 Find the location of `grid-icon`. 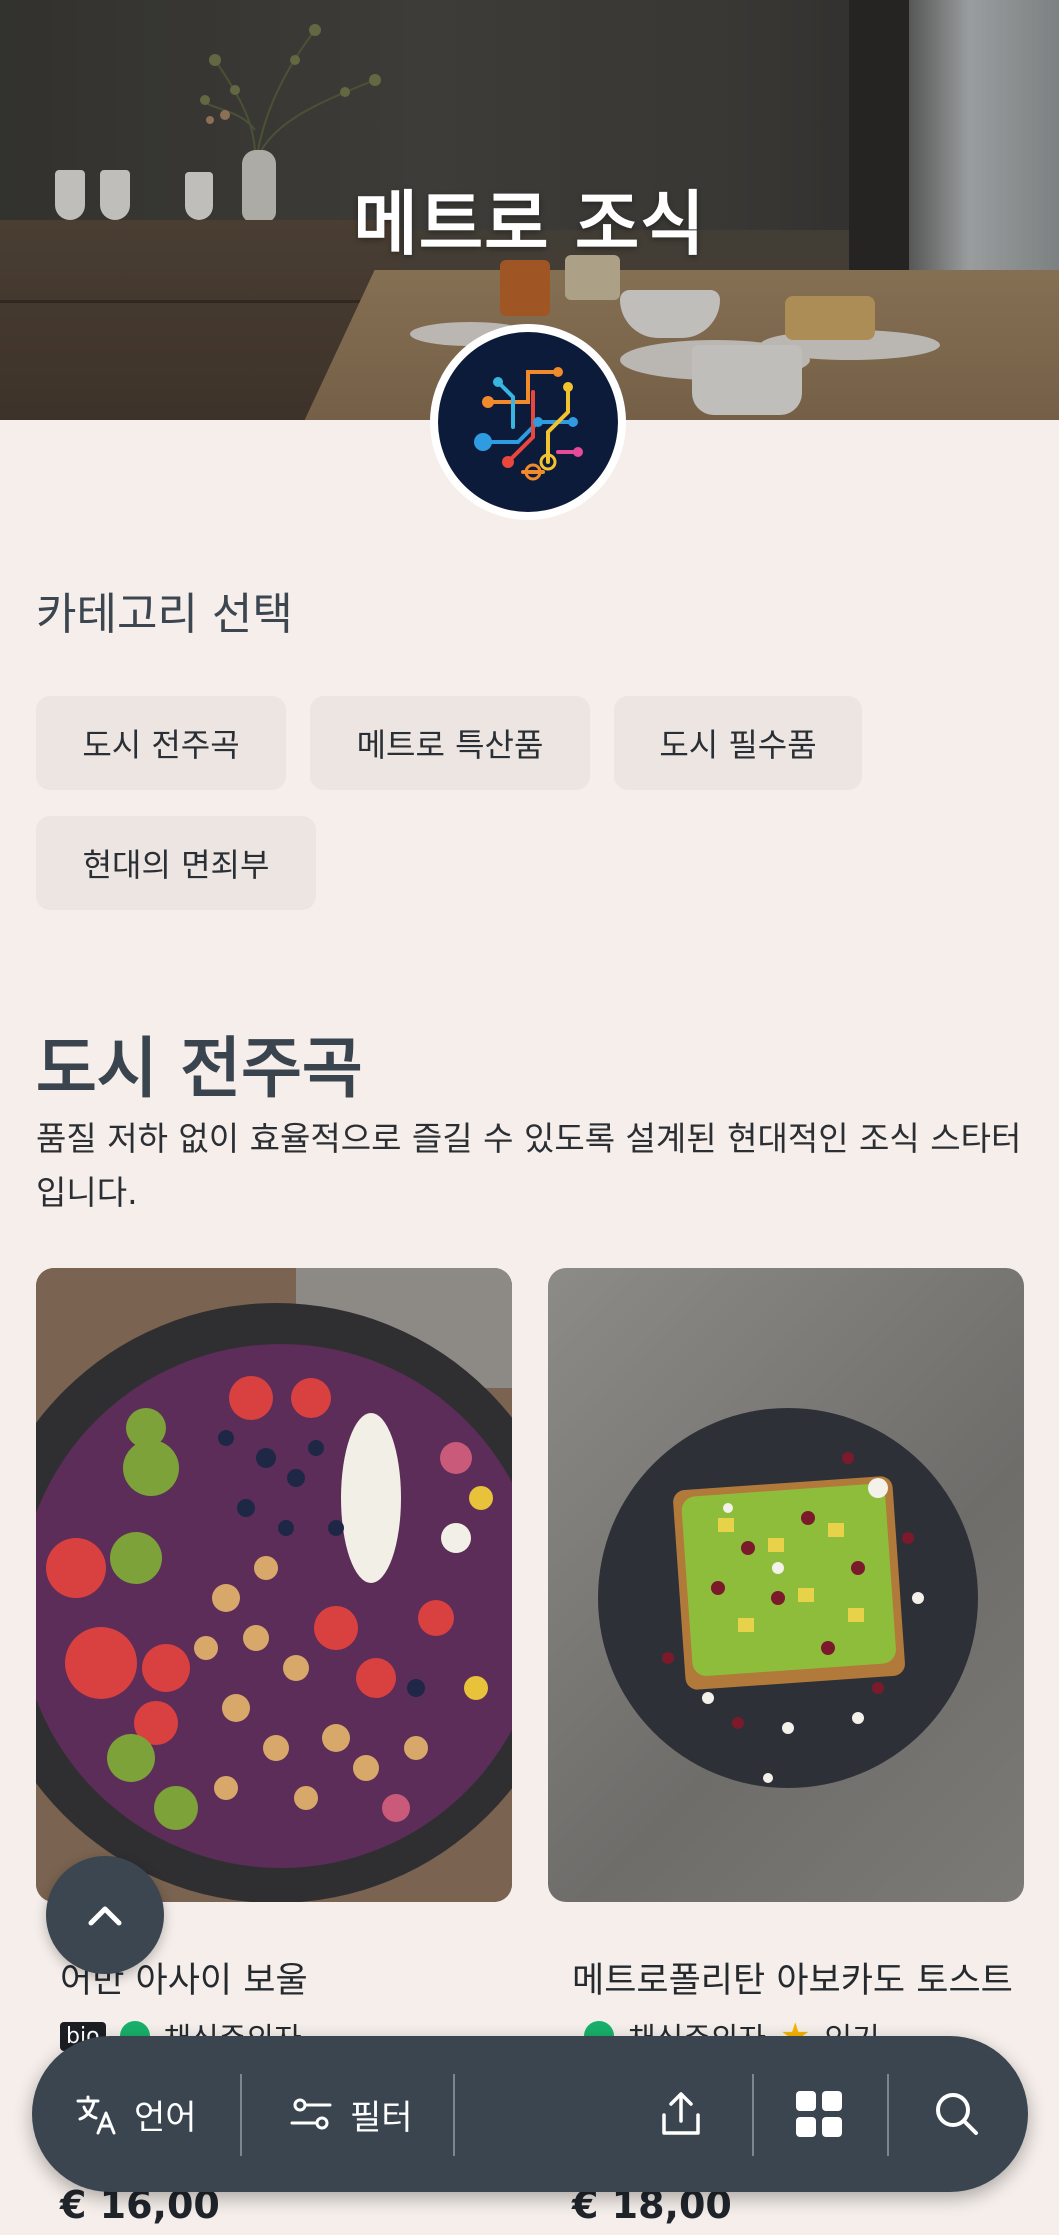

grid-icon is located at coordinates (819, 2114).